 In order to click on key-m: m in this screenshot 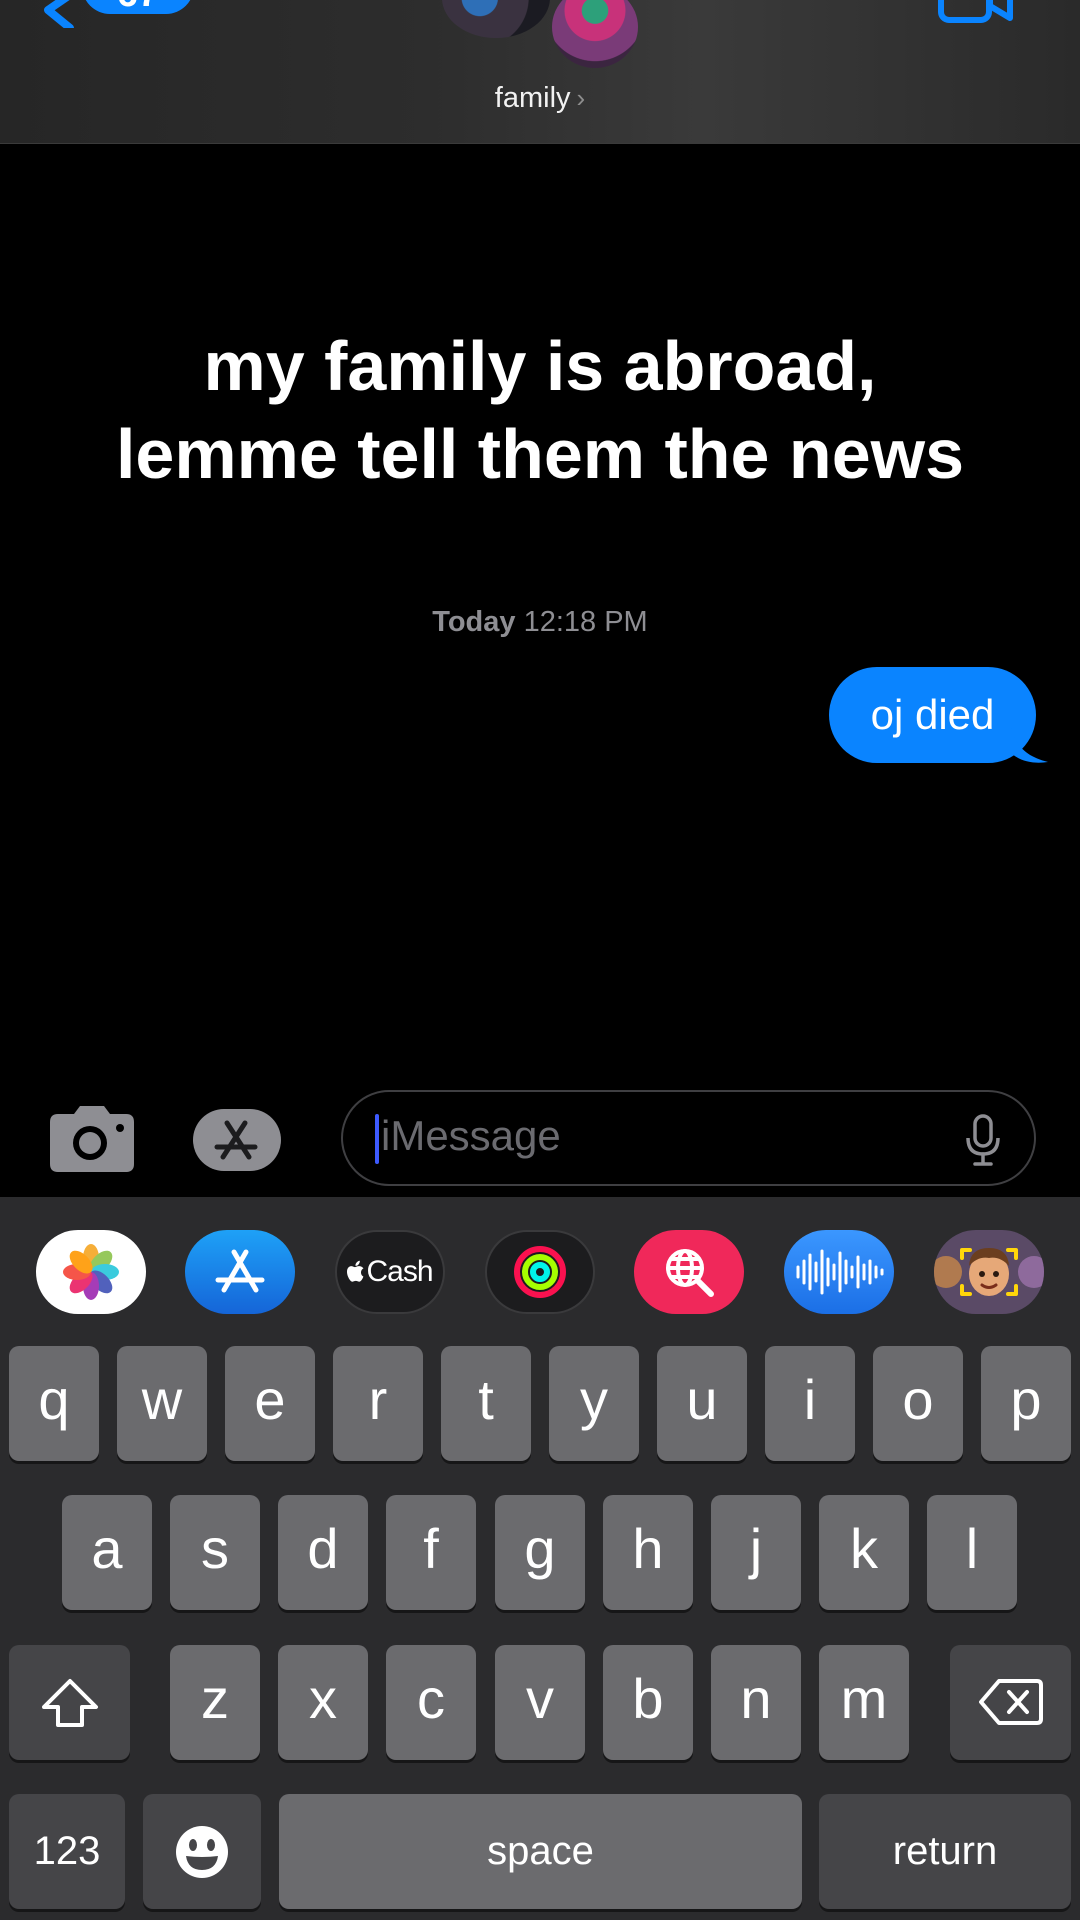, I will do `click(864, 1702)`.